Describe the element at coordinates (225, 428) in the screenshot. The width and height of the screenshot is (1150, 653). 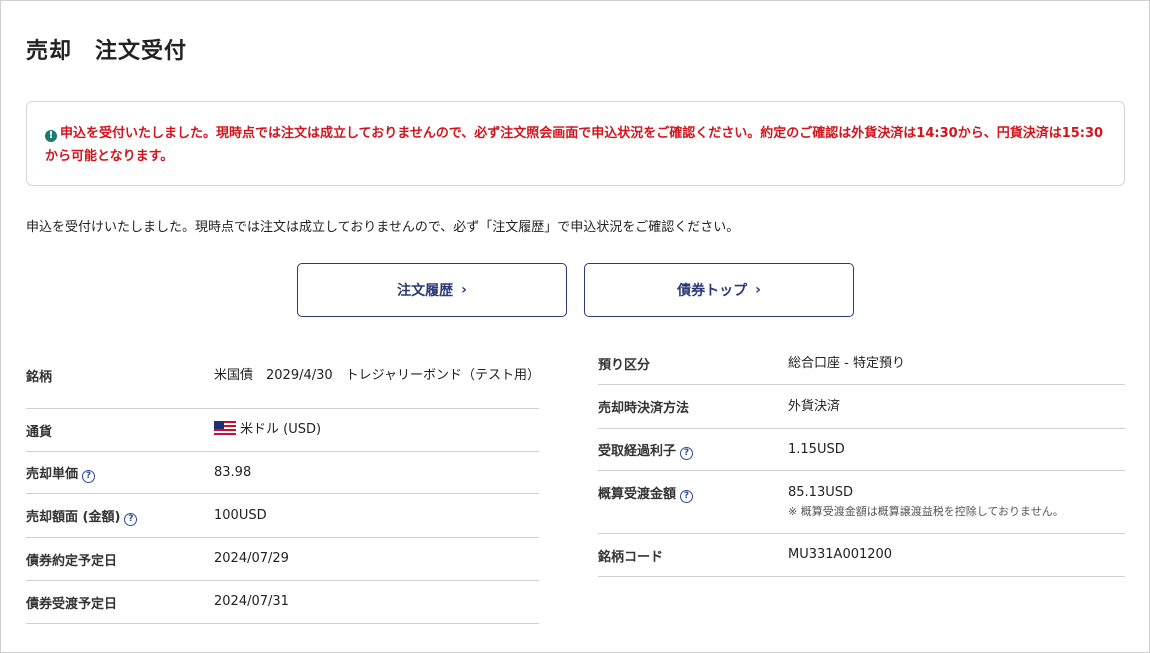
I see `us-flag-icon` at that location.